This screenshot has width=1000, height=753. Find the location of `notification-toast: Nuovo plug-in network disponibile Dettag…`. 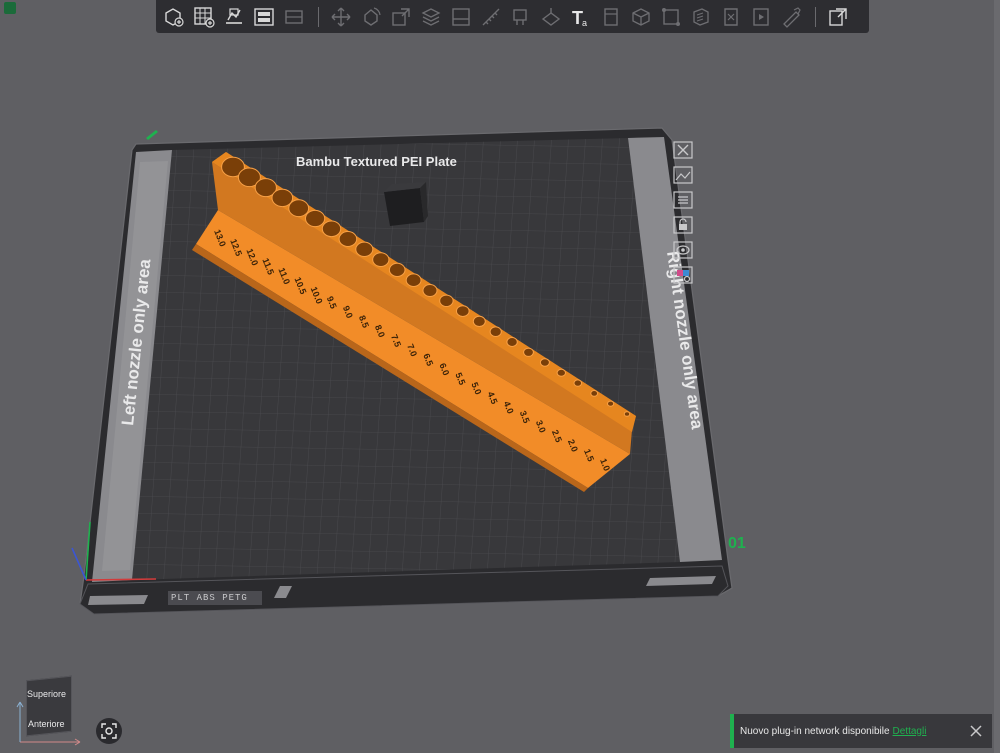

notification-toast: Nuovo plug-in network disponibile Dettag… is located at coordinates (861, 731).